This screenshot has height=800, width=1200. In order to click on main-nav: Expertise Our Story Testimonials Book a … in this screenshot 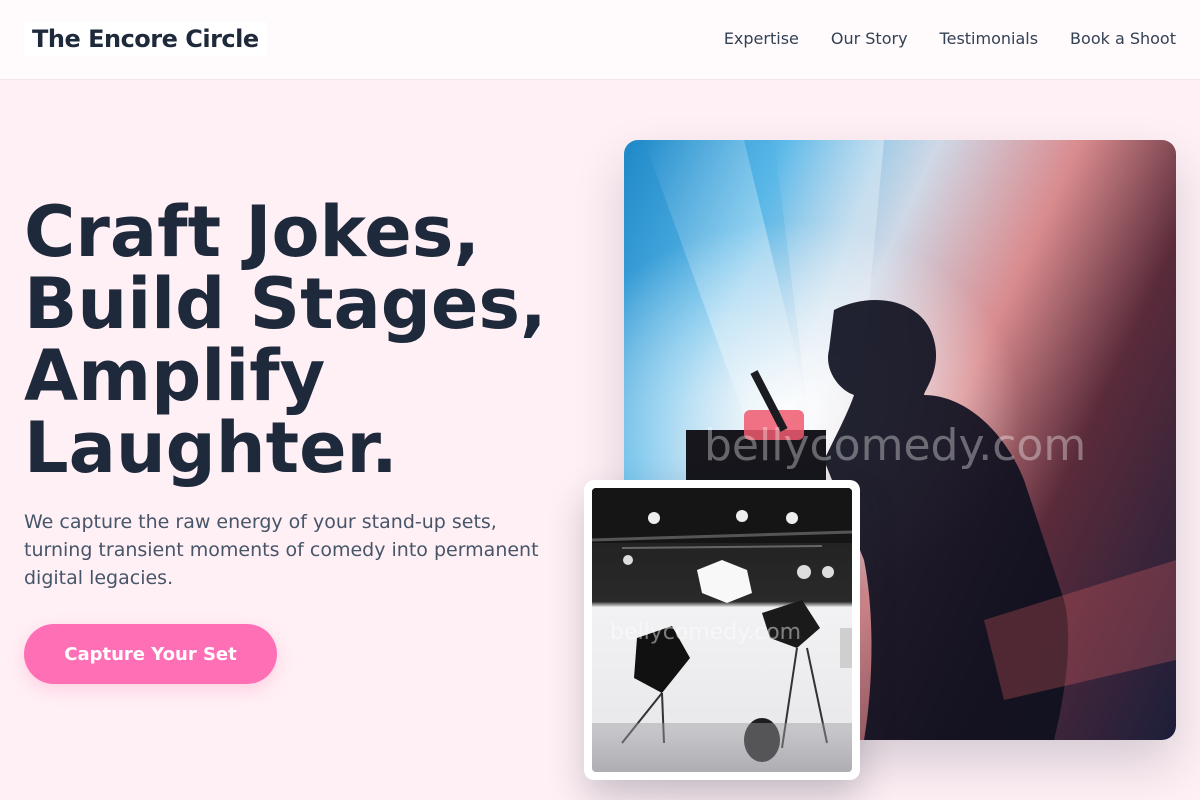, I will do `click(950, 39)`.